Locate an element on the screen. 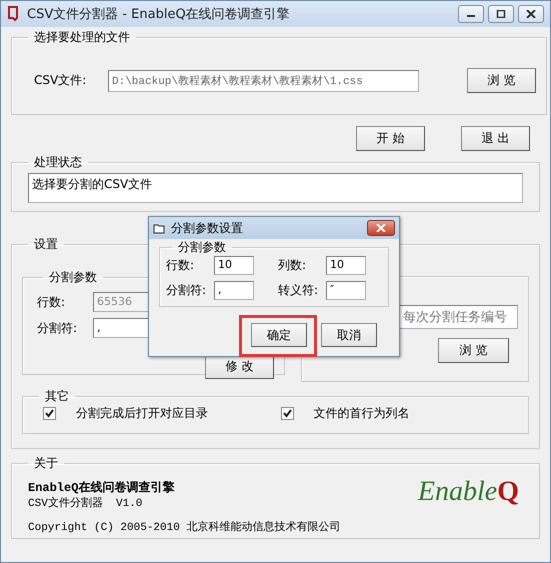  product-name: EnableQ在线问卷调查引擎 is located at coordinates (102, 488).